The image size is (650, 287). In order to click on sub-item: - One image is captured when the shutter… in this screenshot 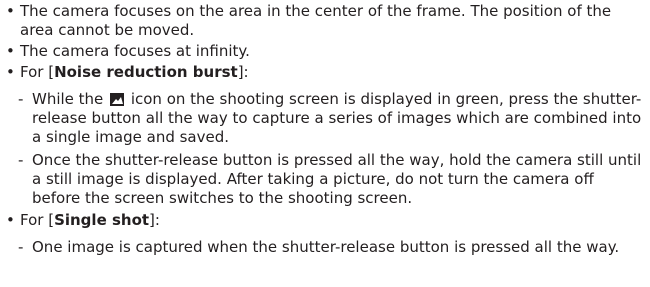, I will do `click(326, 247)`.